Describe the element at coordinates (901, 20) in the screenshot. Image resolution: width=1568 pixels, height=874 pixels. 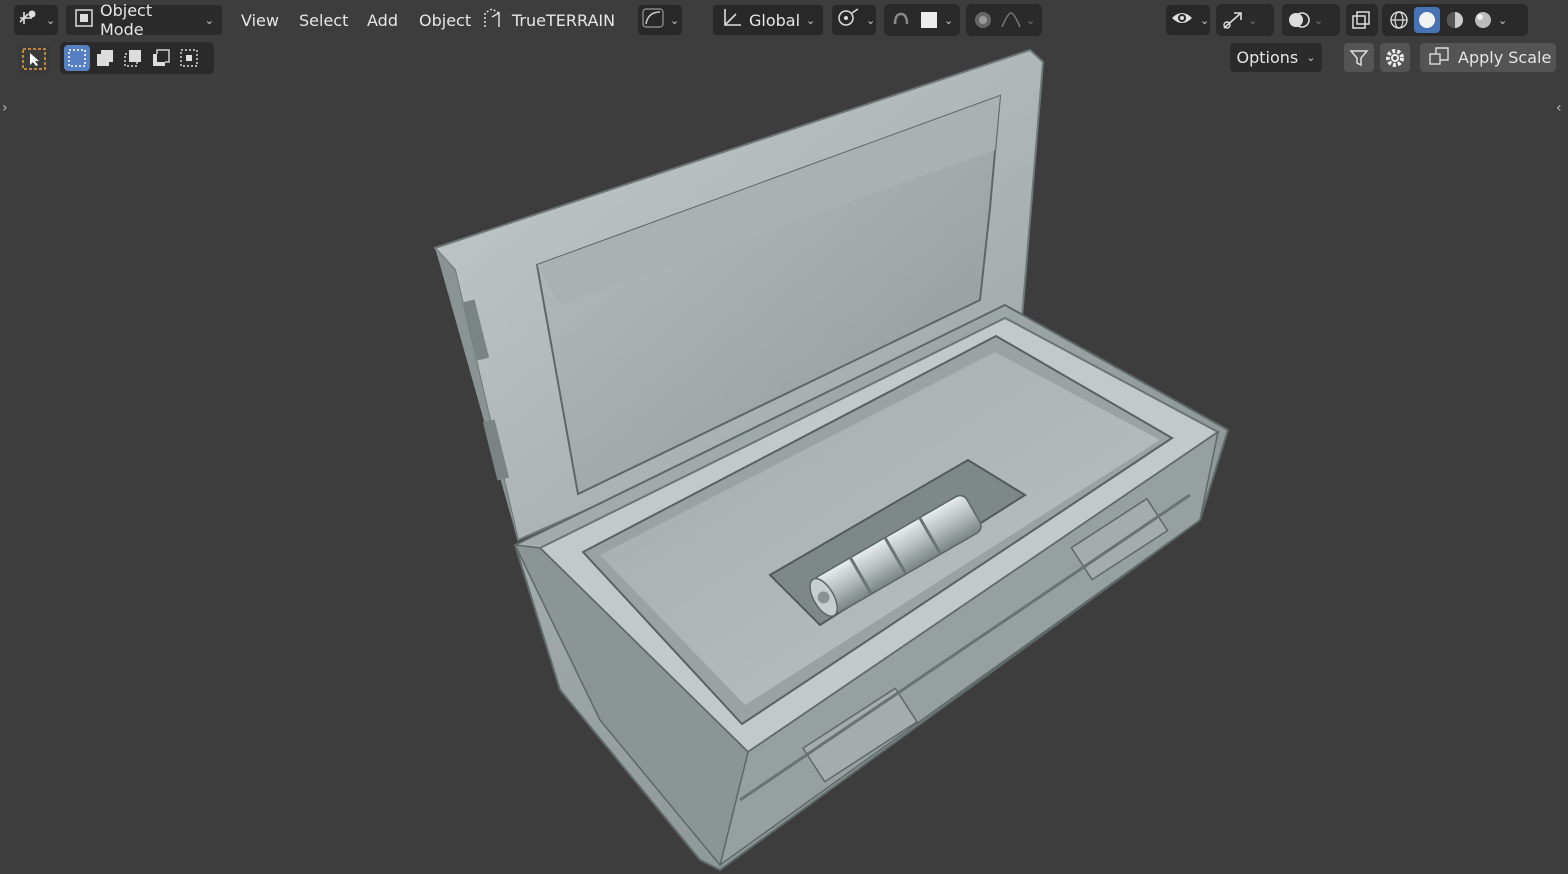
I see `snap-icon` at that location.